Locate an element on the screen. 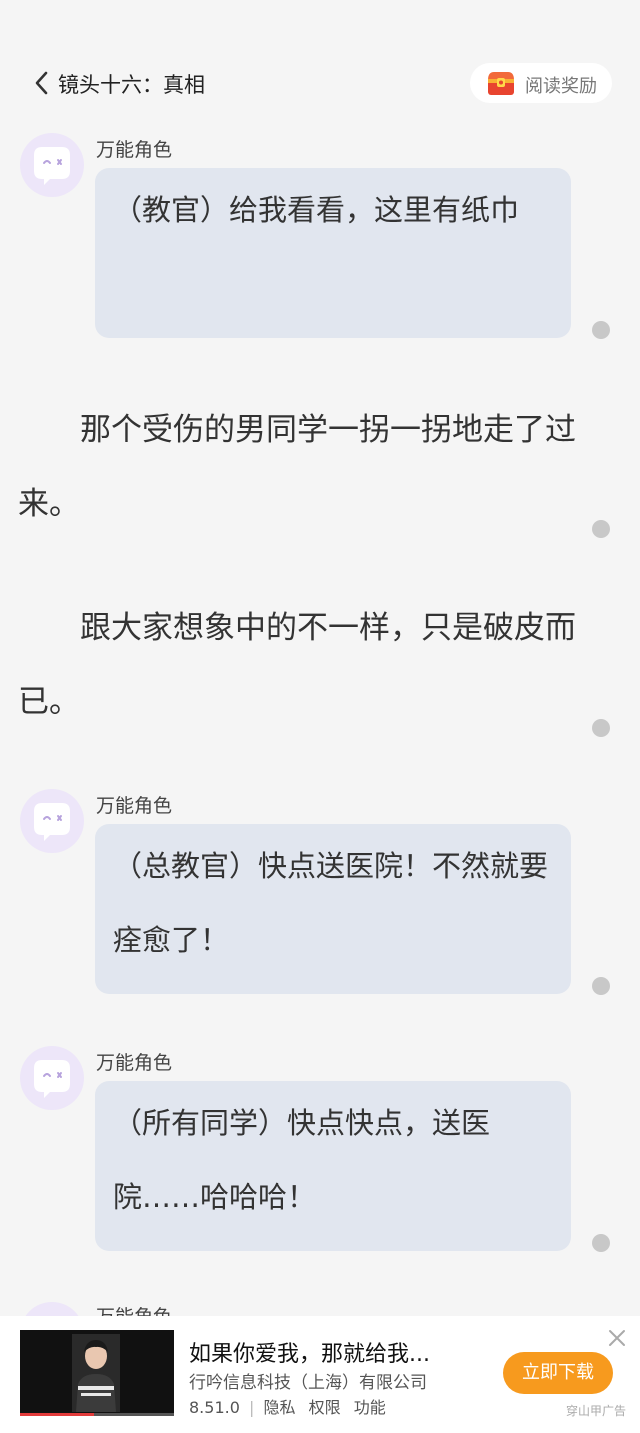 This screenshot has width=640, height=1433. person-portrait-icon is located at coordinates (96, 1373).